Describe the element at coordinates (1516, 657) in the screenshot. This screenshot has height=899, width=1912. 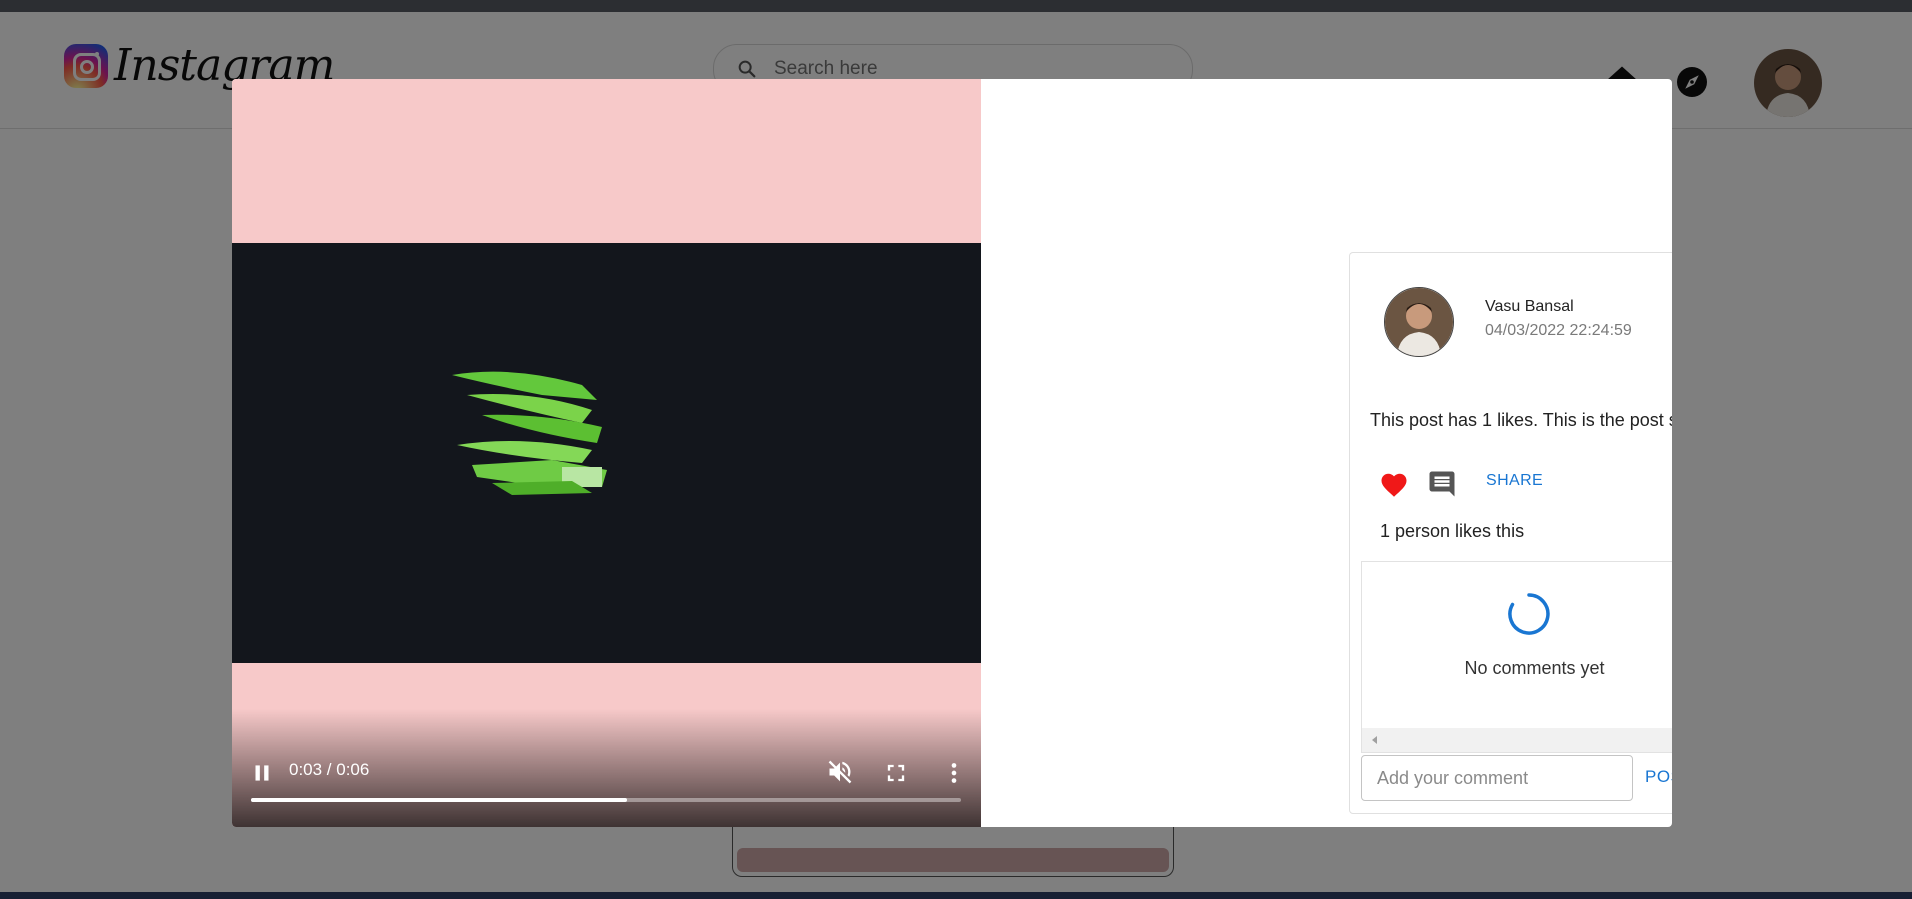
I see `comments-list: No comments yet` at that location.